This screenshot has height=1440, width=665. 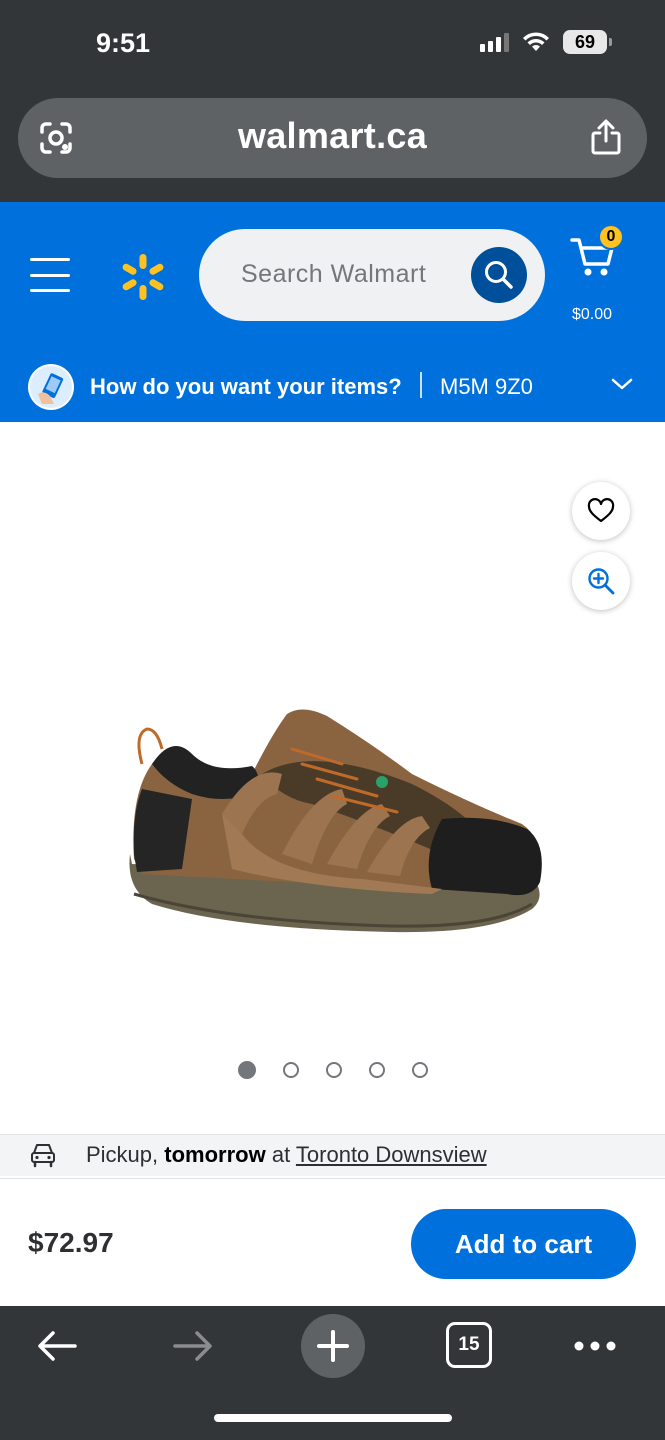 I want to click on buy-bar: $72.97 Add to cart, so click(x=332, y=1242).